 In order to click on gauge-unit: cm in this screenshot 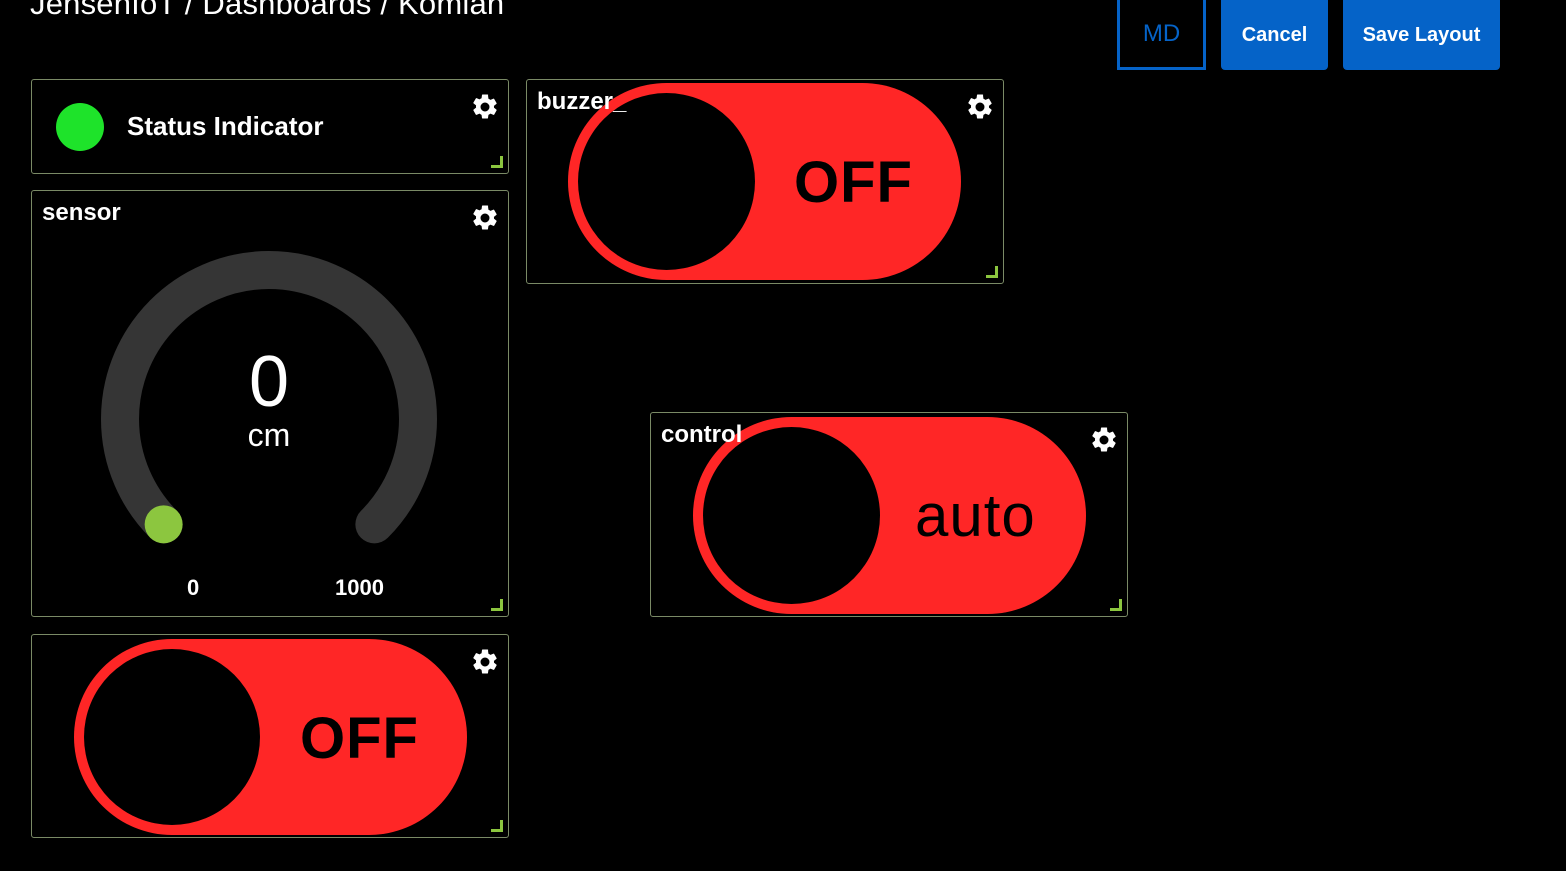, I will do `click(269, 435)`.